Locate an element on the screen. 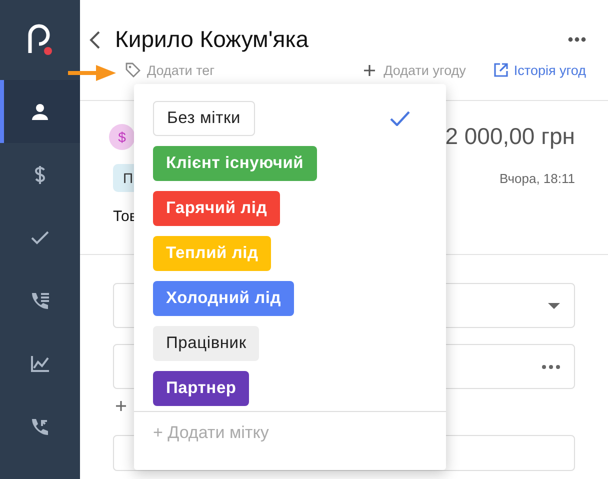 The image size is (608, 479). add-label-link: + Додати мітку is located at coordinates (211, 433).